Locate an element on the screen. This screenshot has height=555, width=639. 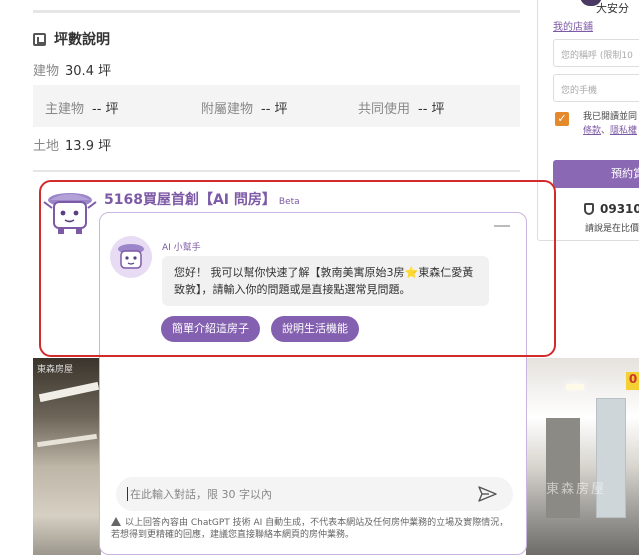
area-icon is located at coordinates (39, 39).